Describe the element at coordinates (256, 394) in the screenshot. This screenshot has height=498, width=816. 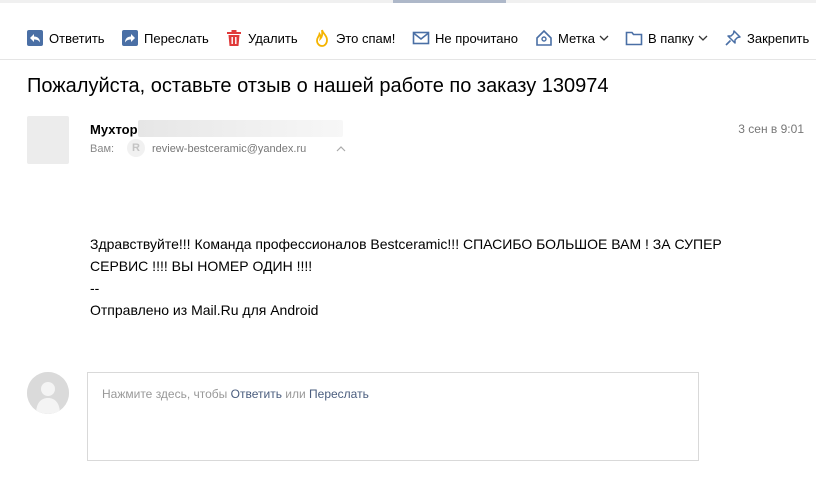
I see `quick-reply-link: Ответить` at that location.